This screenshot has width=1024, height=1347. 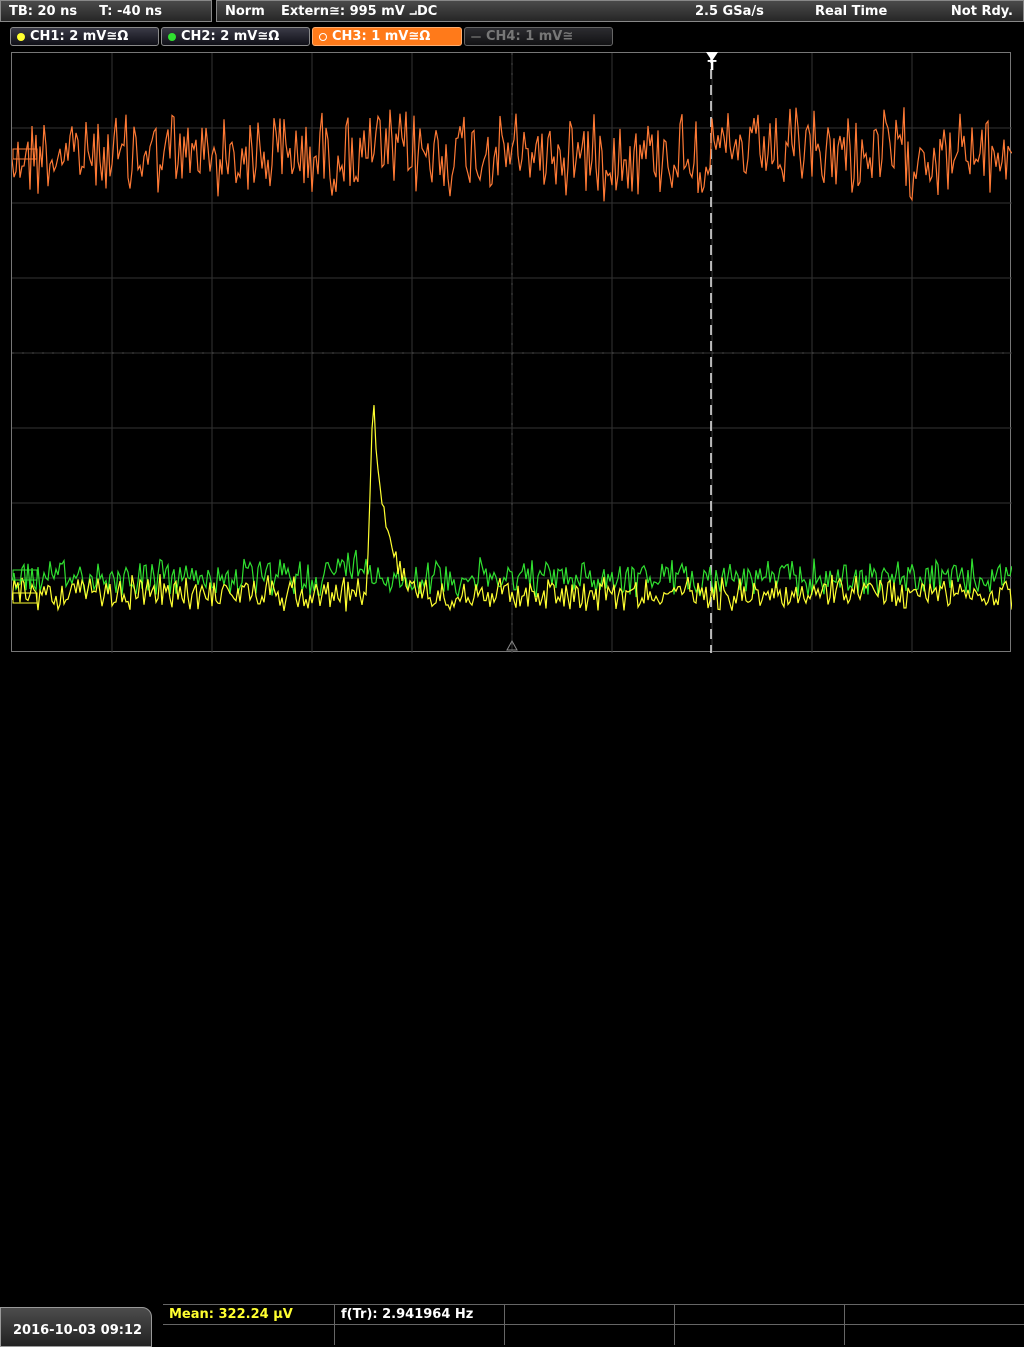 I want to click on channel-2-label: CH2: 2 mV≅Ω, so click(x=230, y=36).